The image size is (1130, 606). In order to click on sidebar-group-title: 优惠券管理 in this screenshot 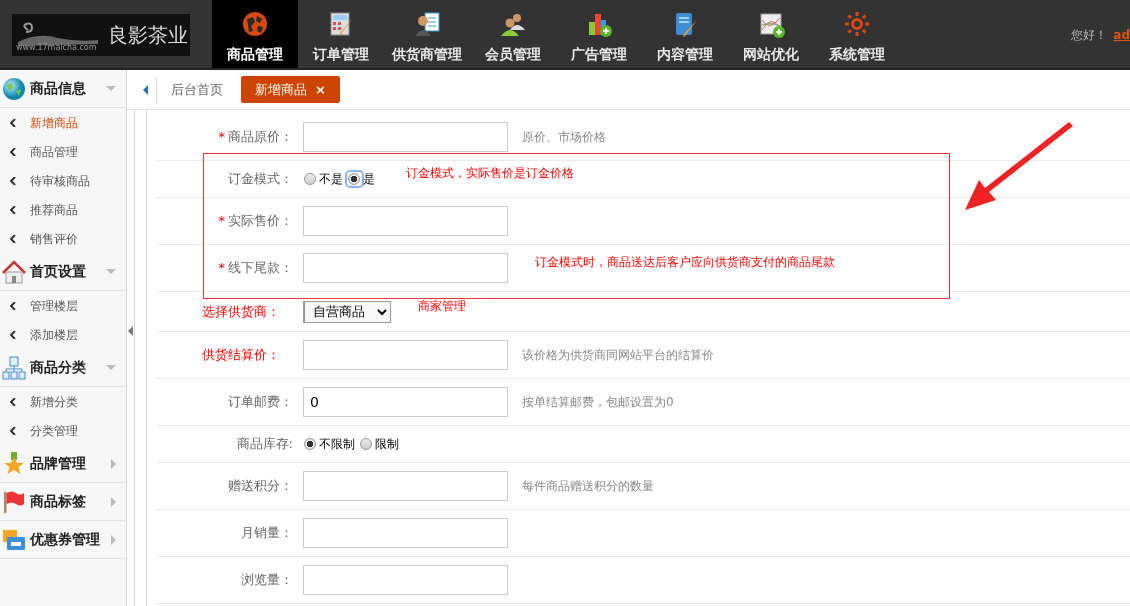, I will do `click(65, 539)`.